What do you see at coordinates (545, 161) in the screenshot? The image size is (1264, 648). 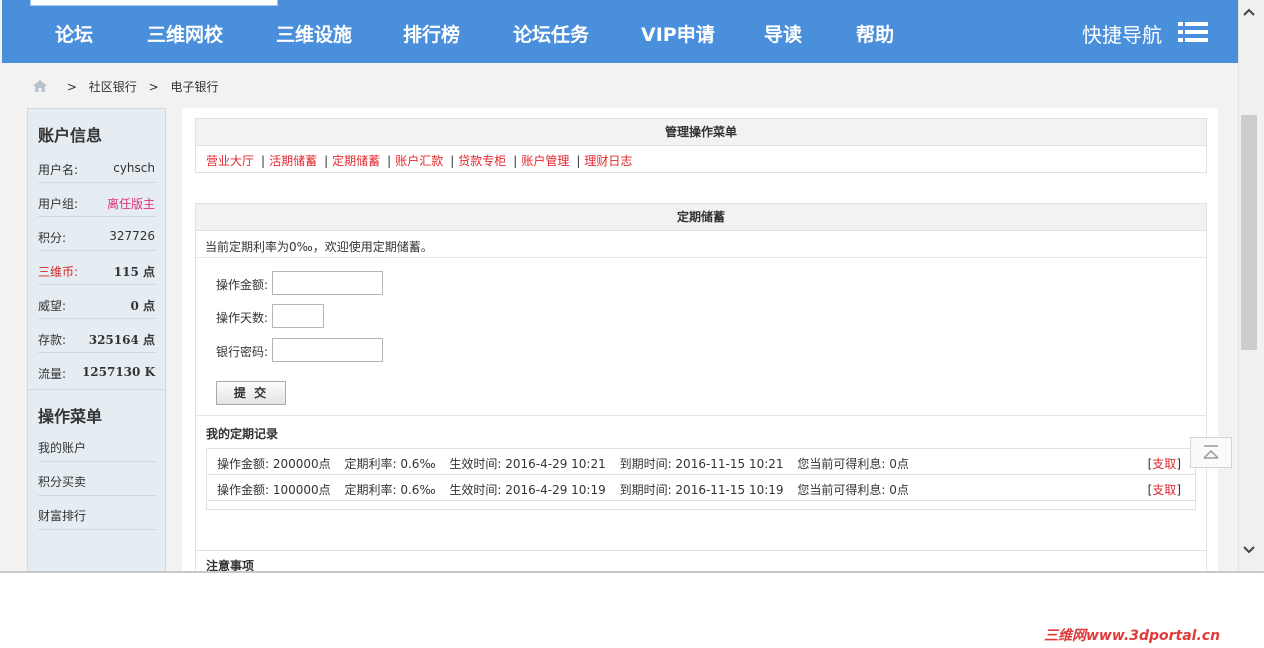 I see `link-account-management: 账户管理` at bounding box center [545, 161].